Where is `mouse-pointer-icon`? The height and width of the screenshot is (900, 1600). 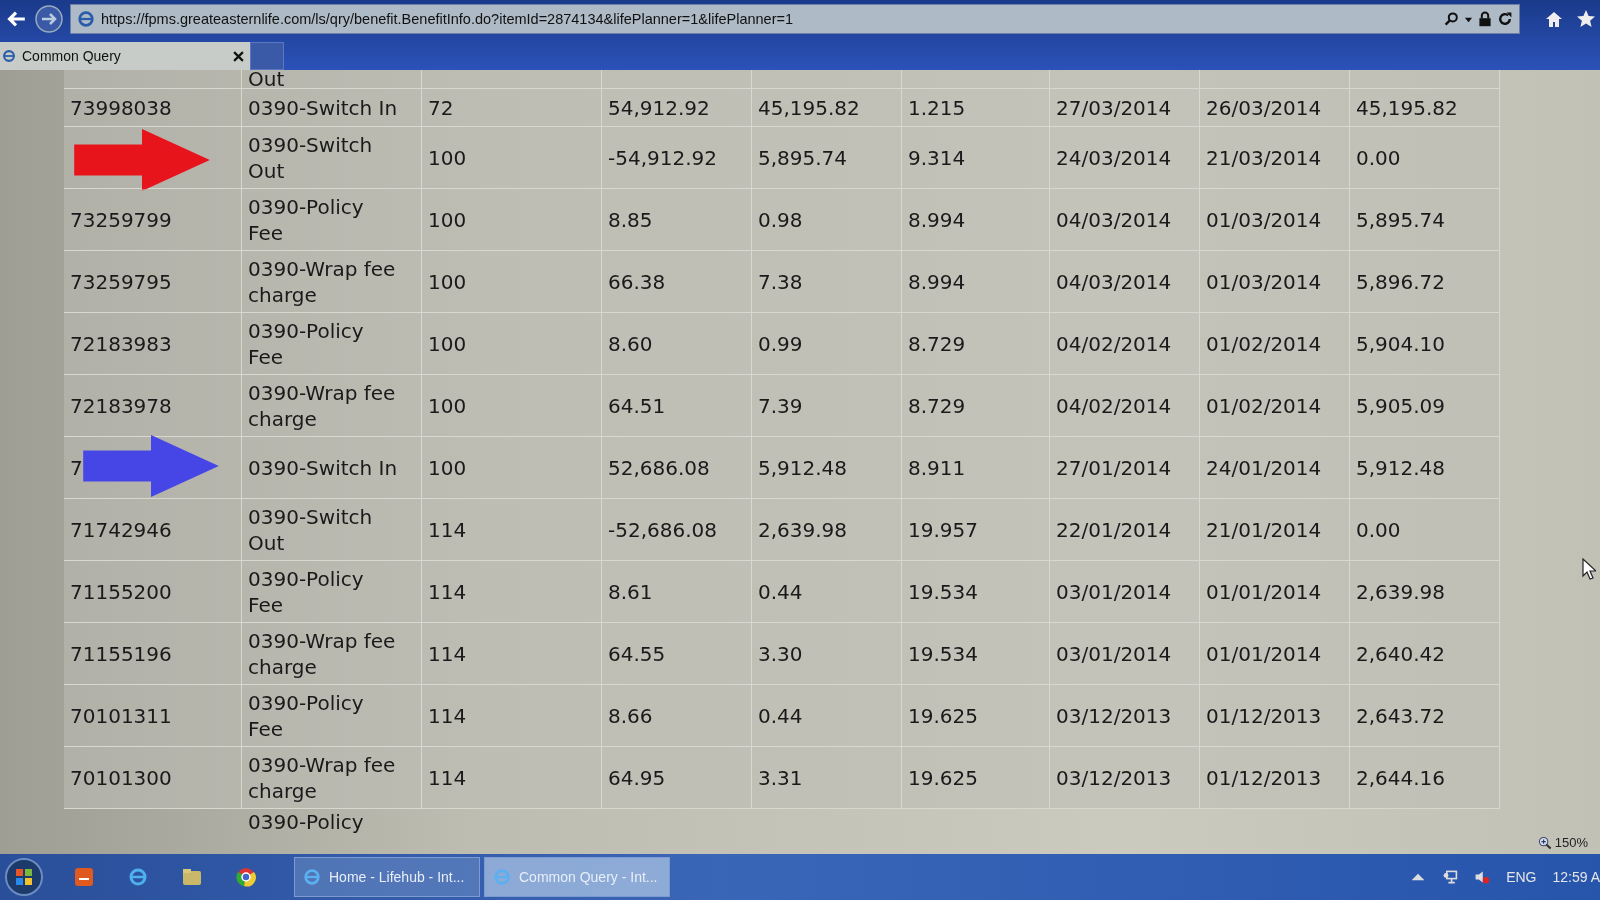
mouse-pointer-icon is located at coordinates (1589, 569).